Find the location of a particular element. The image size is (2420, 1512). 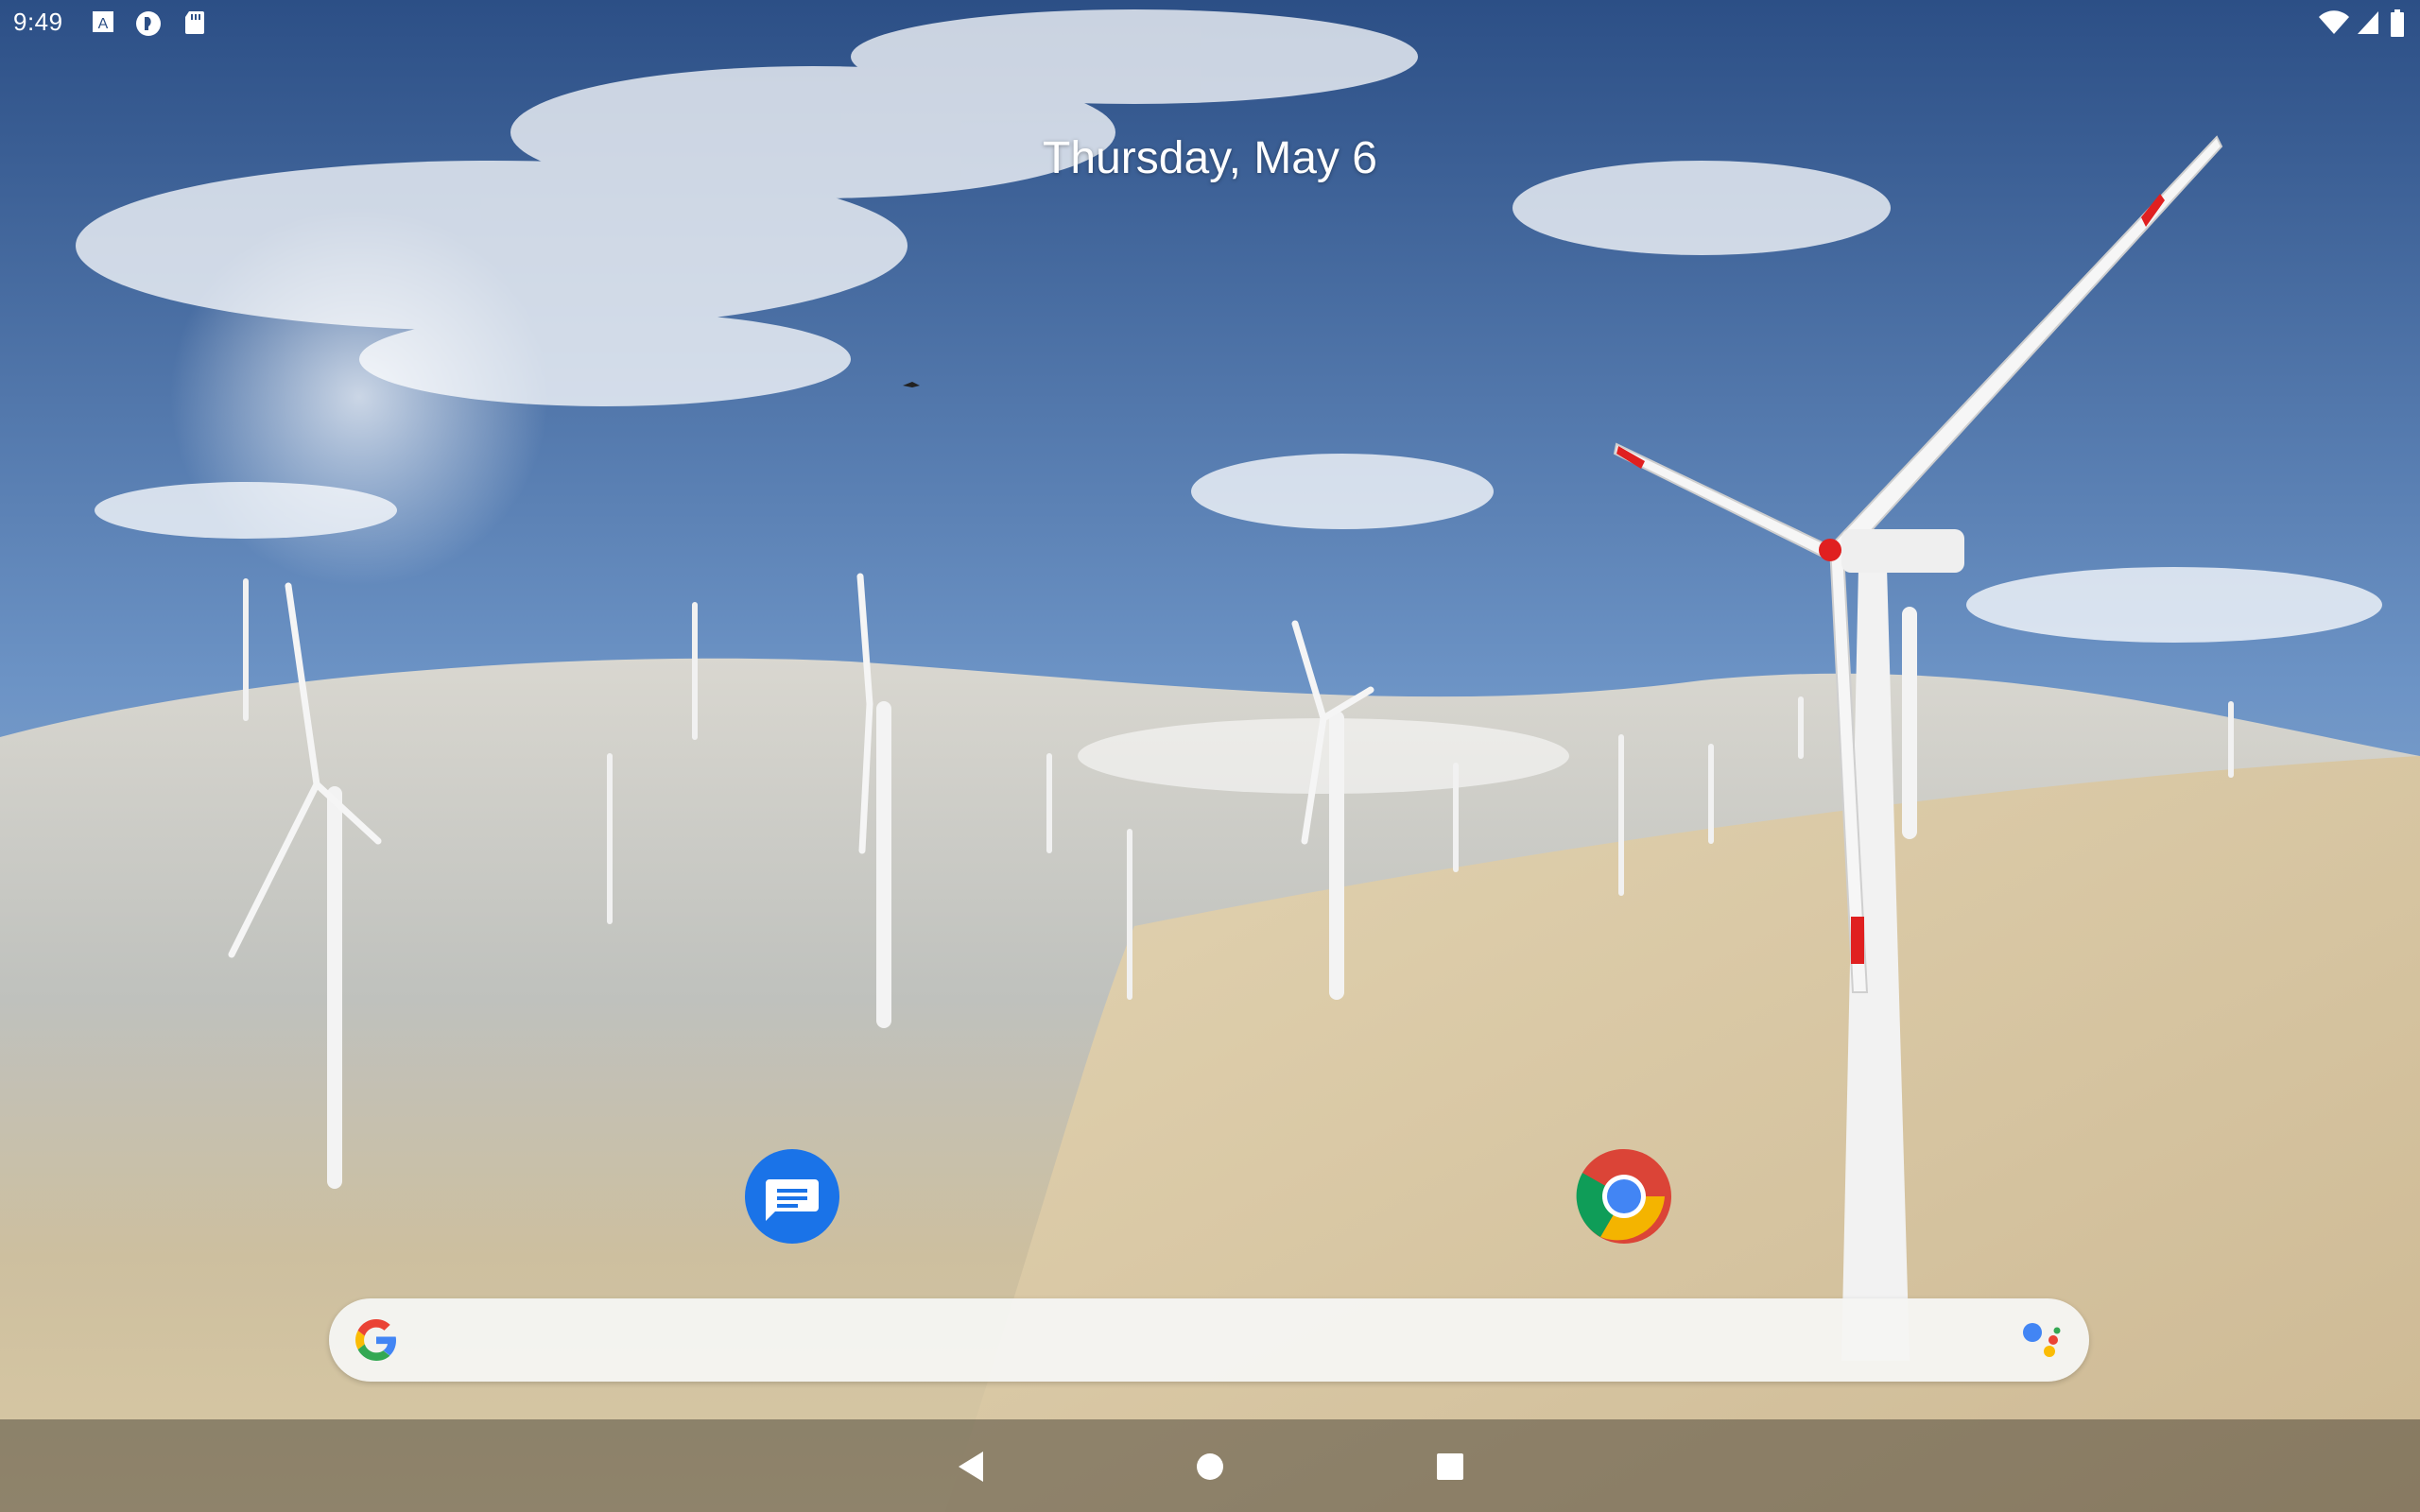

back-icon is located at coordinates (971, 1466).